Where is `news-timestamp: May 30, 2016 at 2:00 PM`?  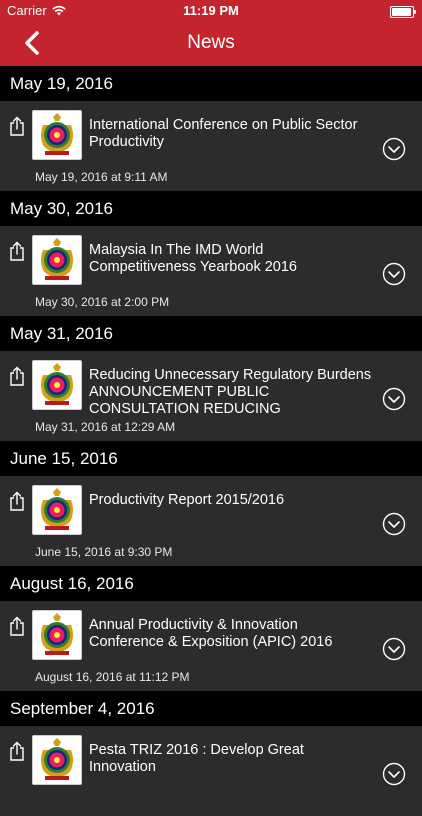
news-timestamp: May 30, 2016 at 2:00 PM is located at coordinates (102, 302).